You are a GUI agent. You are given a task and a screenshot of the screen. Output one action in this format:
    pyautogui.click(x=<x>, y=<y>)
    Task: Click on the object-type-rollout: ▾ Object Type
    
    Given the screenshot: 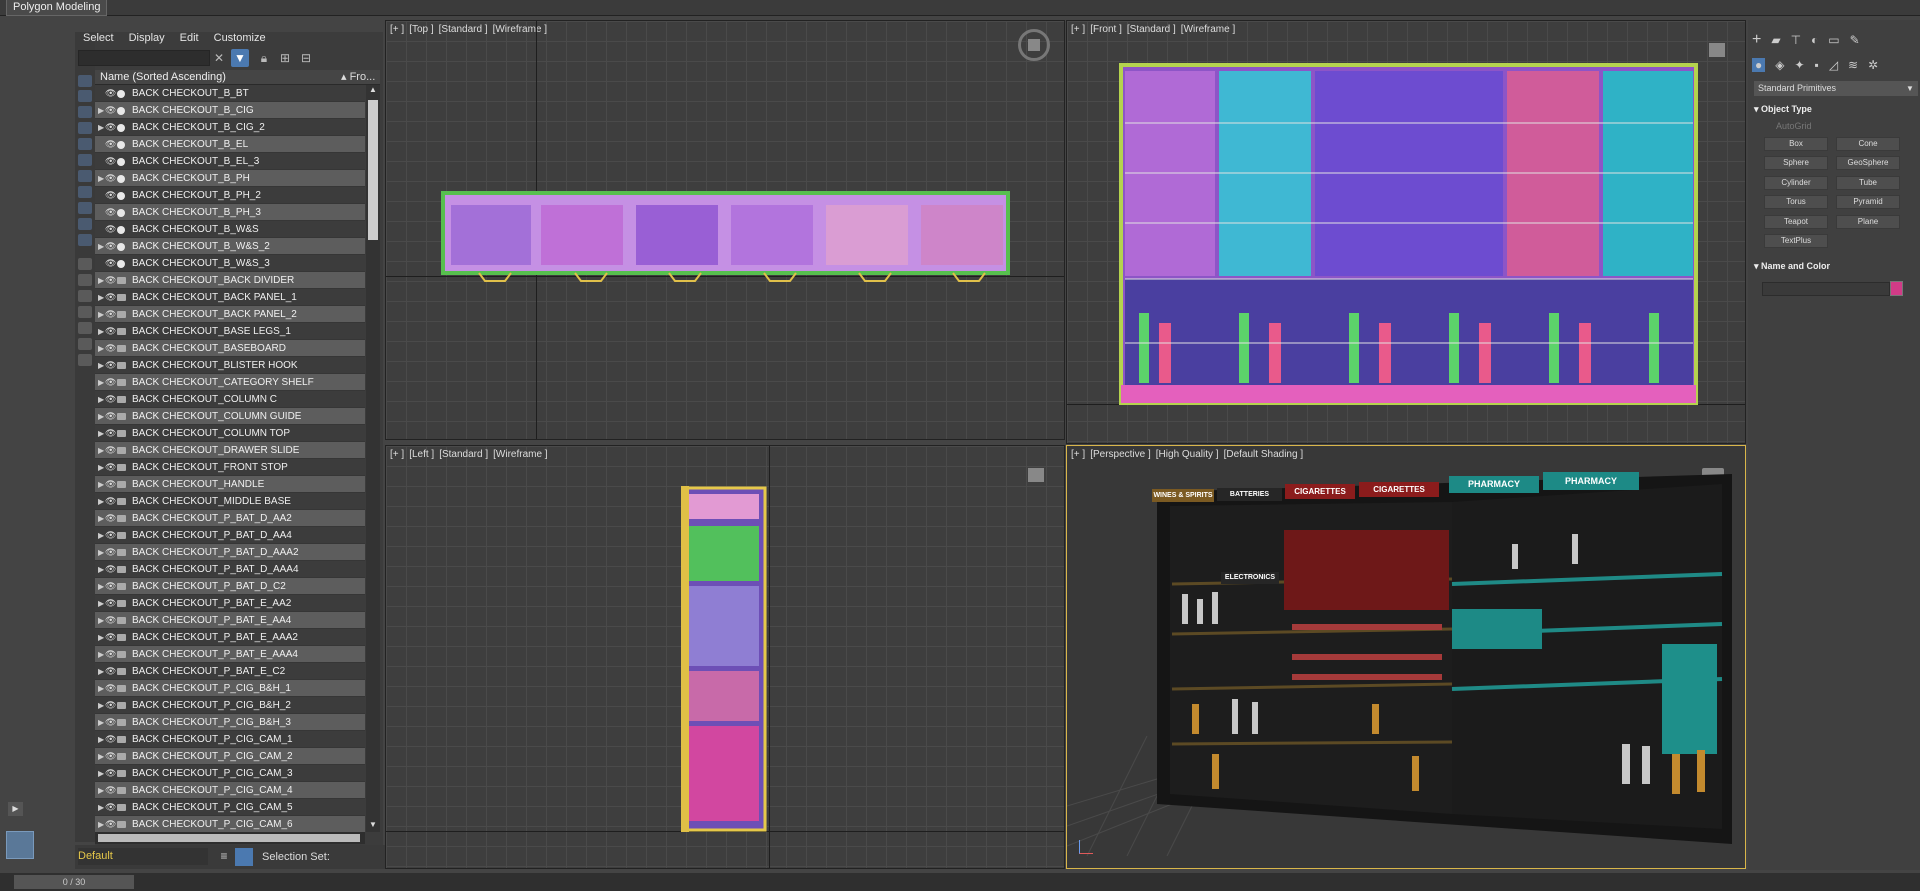 What is the action you would take?
    pyautogui.click(x=1836, y=109)
    